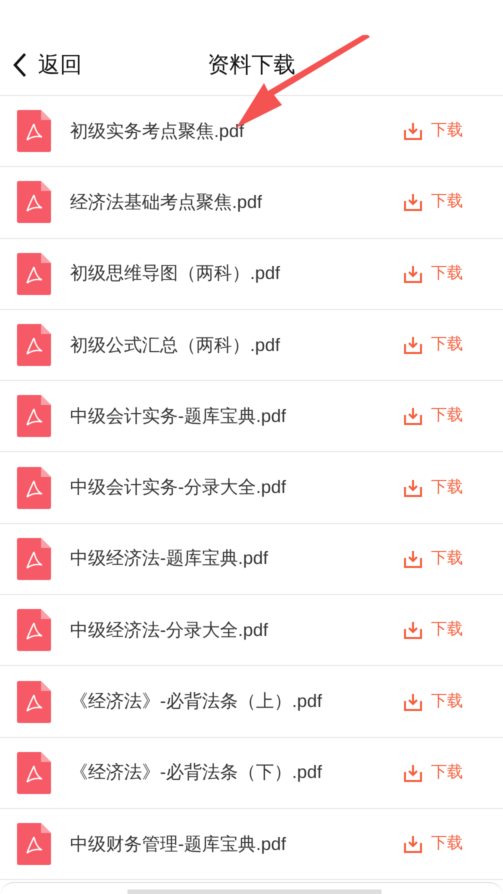 The width and height of the screenshot is (503, 894). What do you see at coordinates (167, 202) in the screenshot?
I see `file-name: 经济法基础考点聚焦.pdf` at bounding box center [167, 202].